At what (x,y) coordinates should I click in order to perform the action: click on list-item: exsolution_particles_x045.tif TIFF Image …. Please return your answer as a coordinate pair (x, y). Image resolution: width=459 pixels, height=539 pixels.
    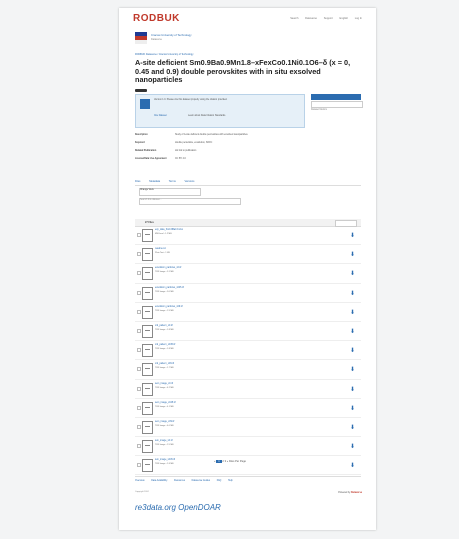
    Looking at the image, I should click on (248, 293).